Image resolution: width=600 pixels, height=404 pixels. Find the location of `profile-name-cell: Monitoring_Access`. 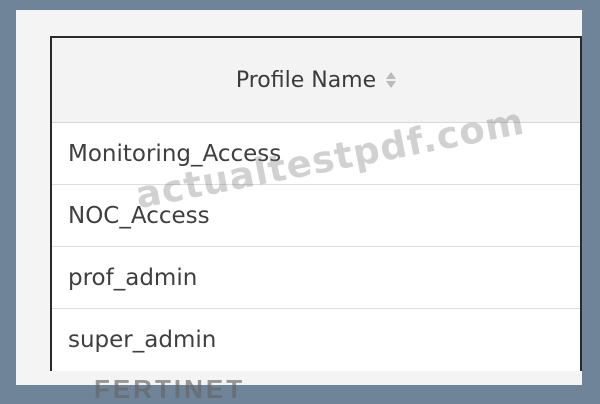

profile-name-cell: Monitoring_Access is located at coordinates (175, 153).